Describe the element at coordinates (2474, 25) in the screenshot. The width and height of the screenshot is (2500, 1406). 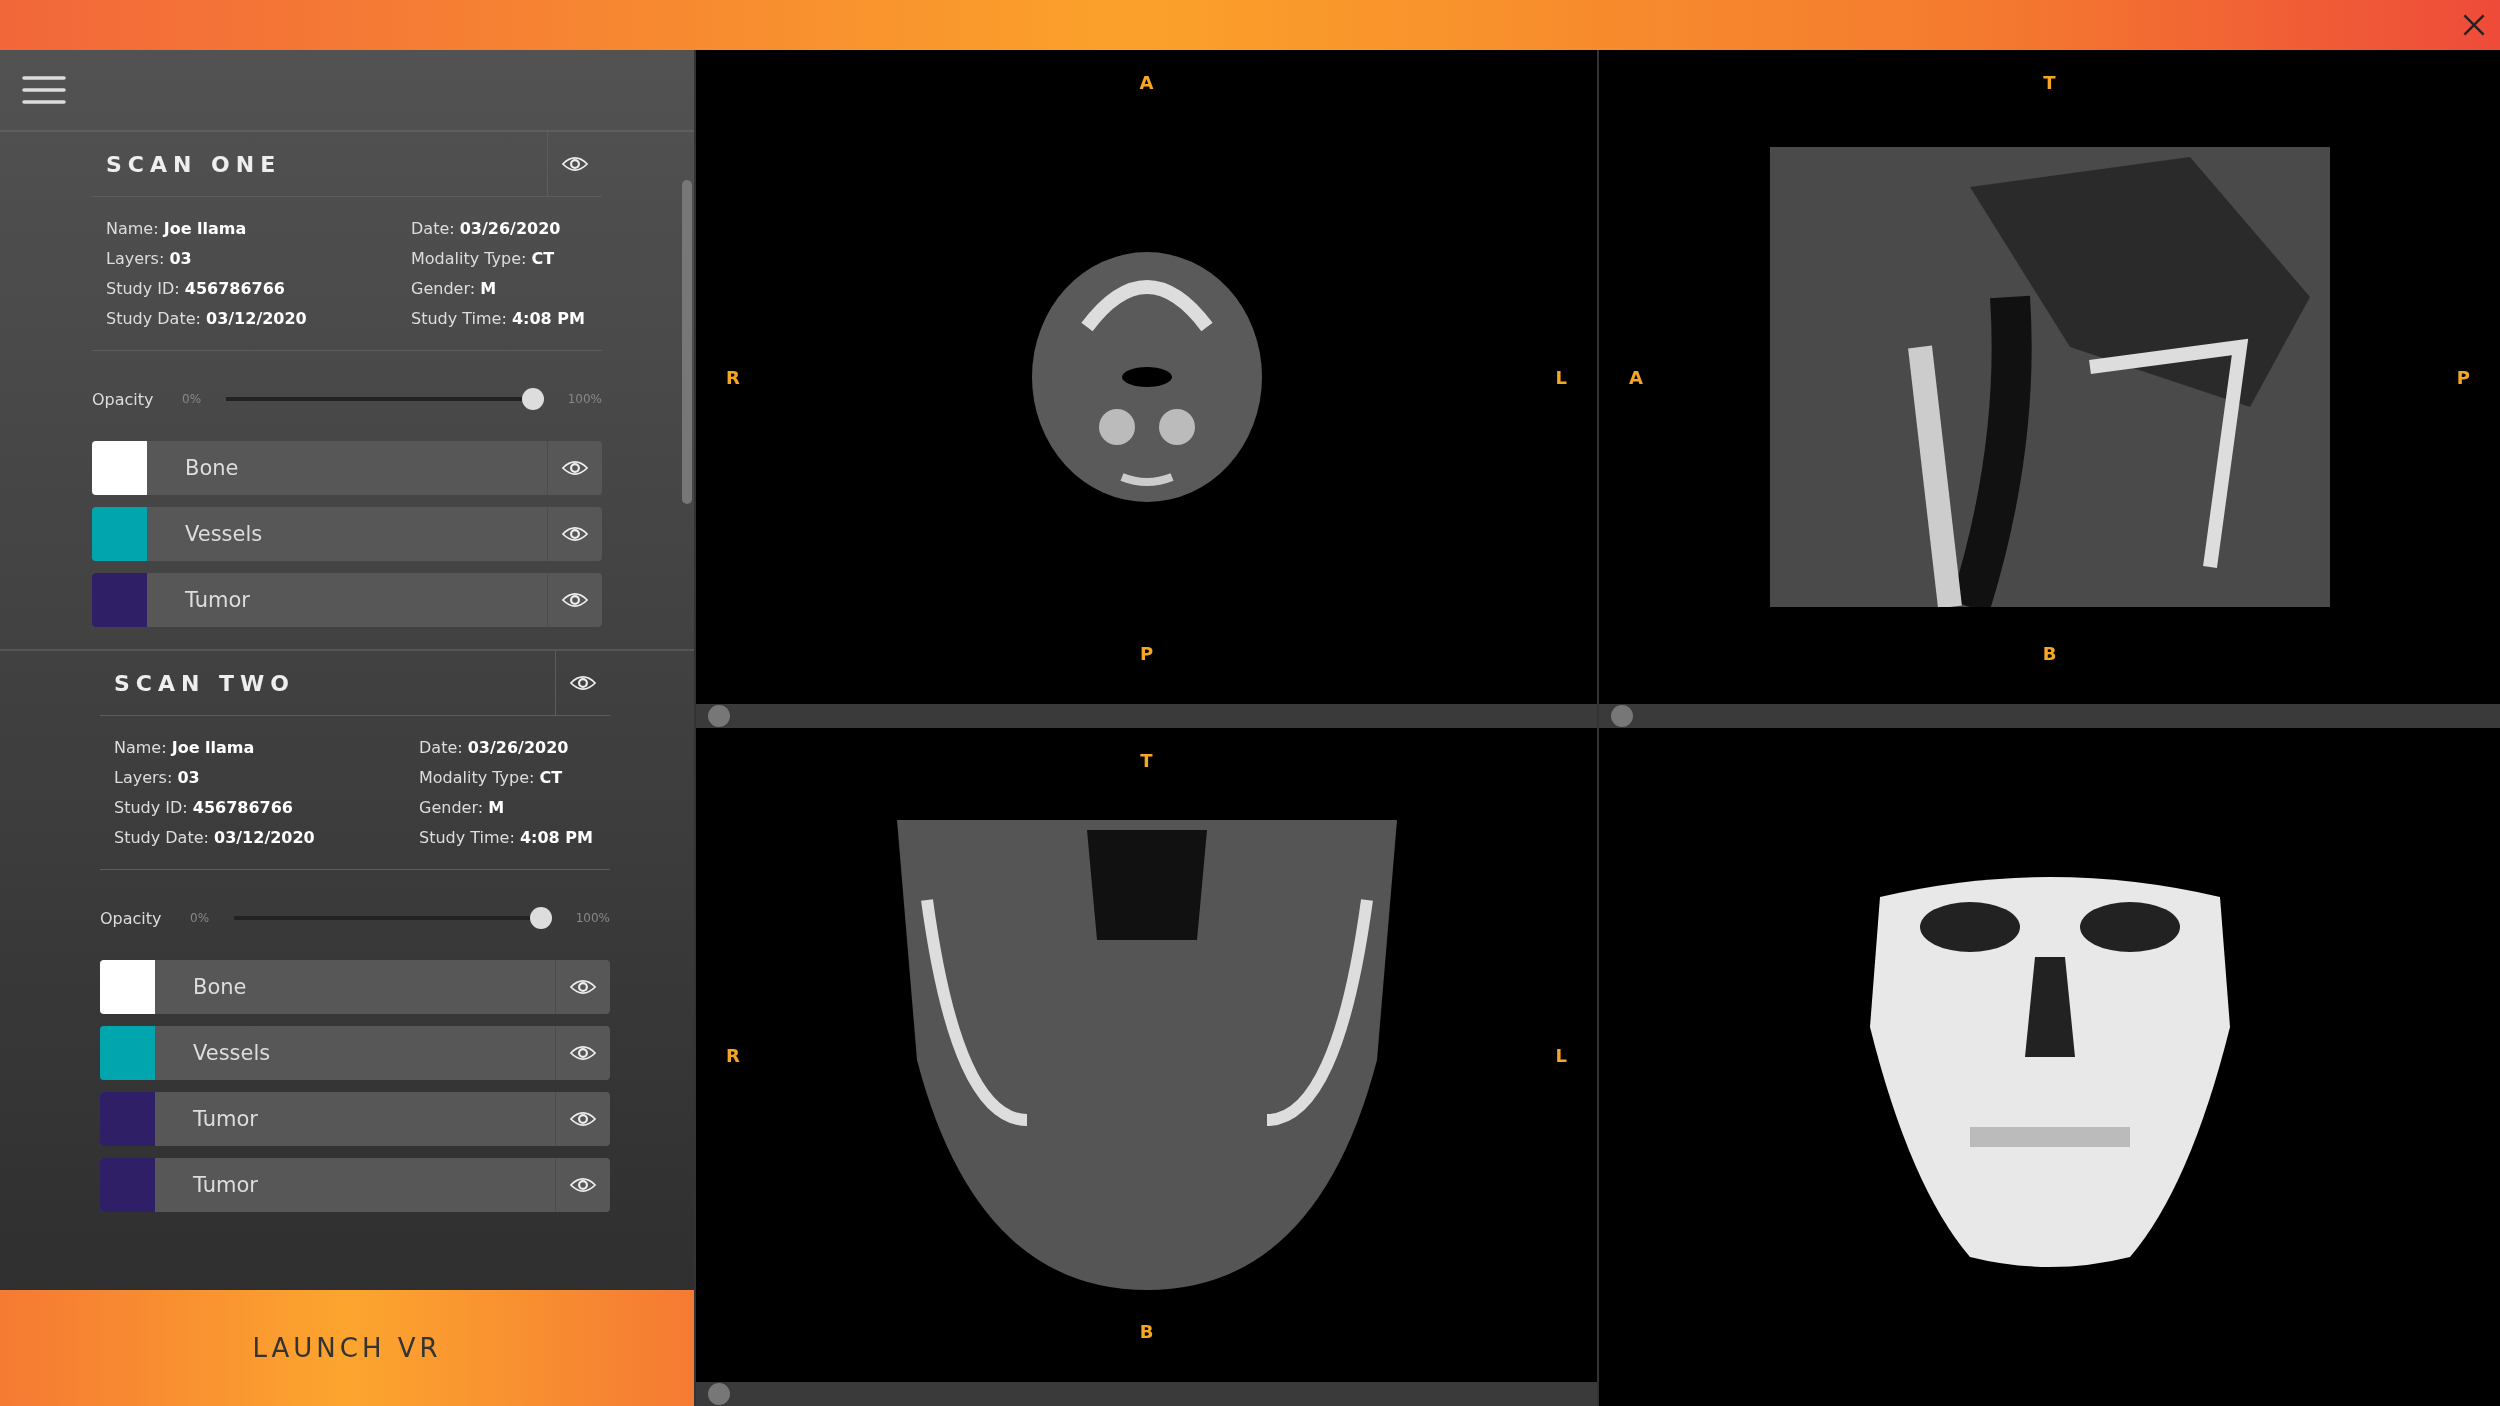
I see `close-icon` at that location.